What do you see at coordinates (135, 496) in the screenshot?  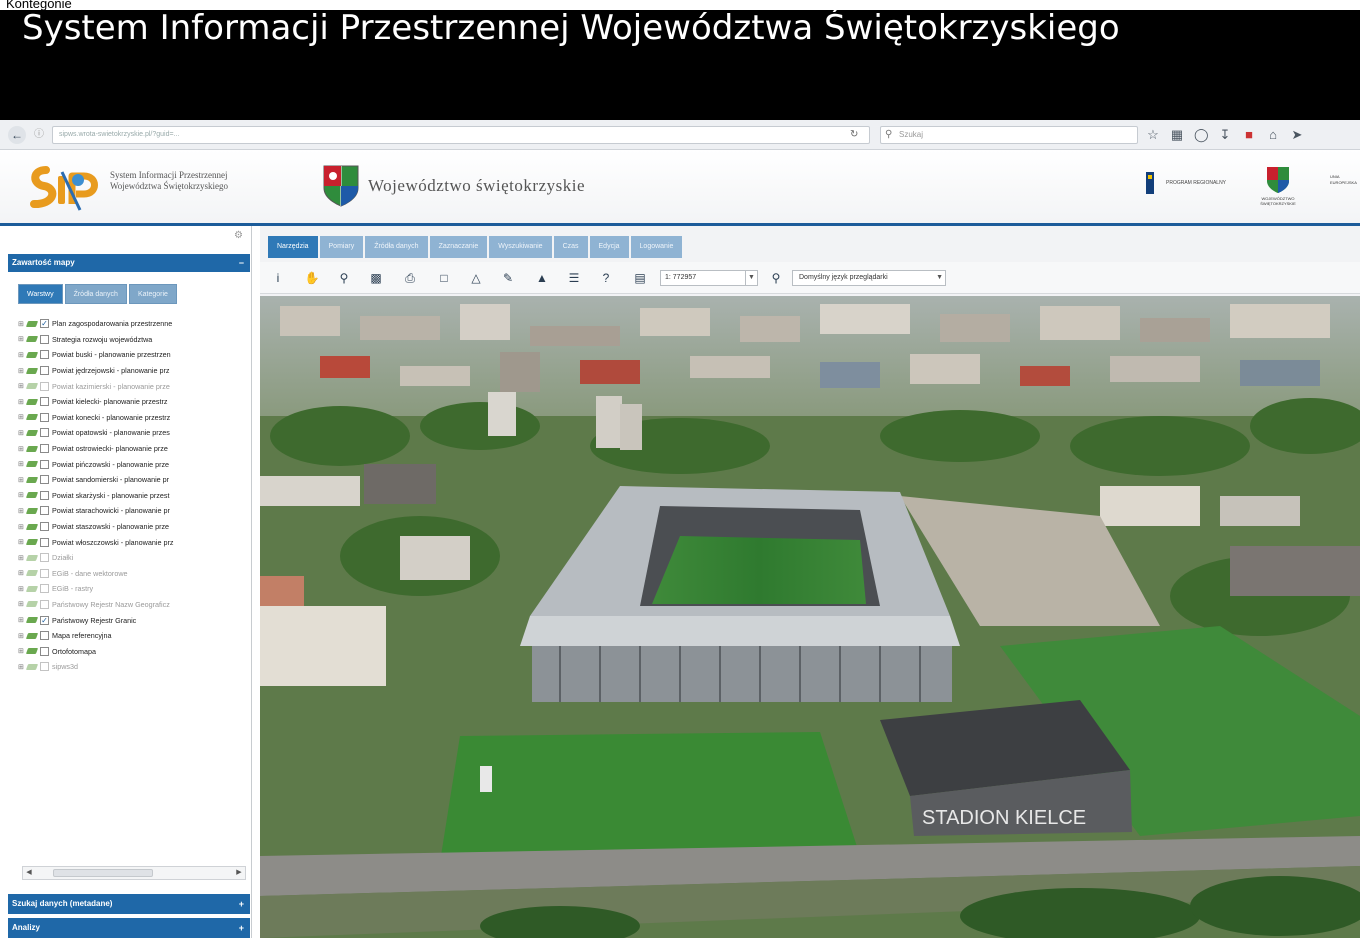 I see `layer-item: ⊞ Powiat skarżyski - planowanie przest` at bounding box center [135, 496].